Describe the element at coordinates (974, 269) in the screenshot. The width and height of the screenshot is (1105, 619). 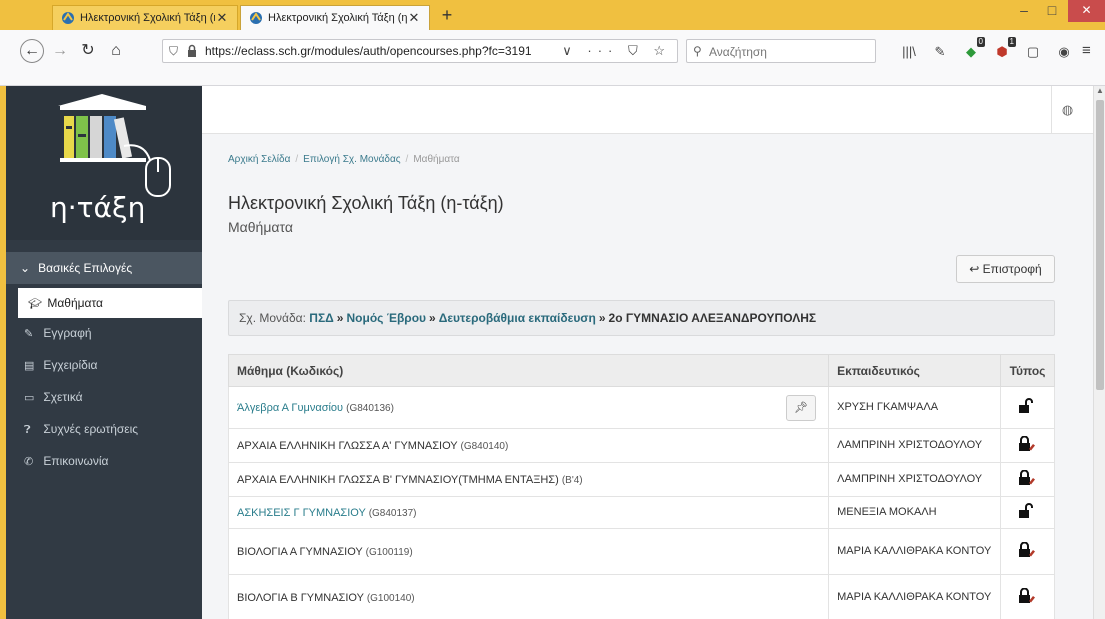
I see `reply-arrow-icon: ↩` at that location.